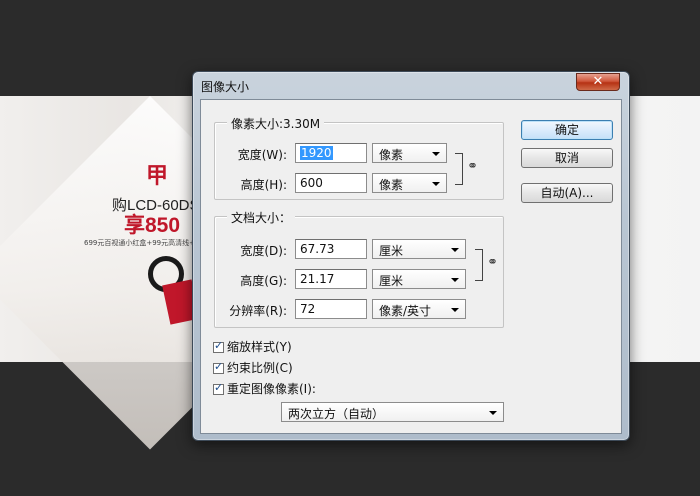 This screenshot has height=496, width=700. Describe the element at coordinates (479, 265) in the screenshot. I see `doc-constrain-bracket` at that location.